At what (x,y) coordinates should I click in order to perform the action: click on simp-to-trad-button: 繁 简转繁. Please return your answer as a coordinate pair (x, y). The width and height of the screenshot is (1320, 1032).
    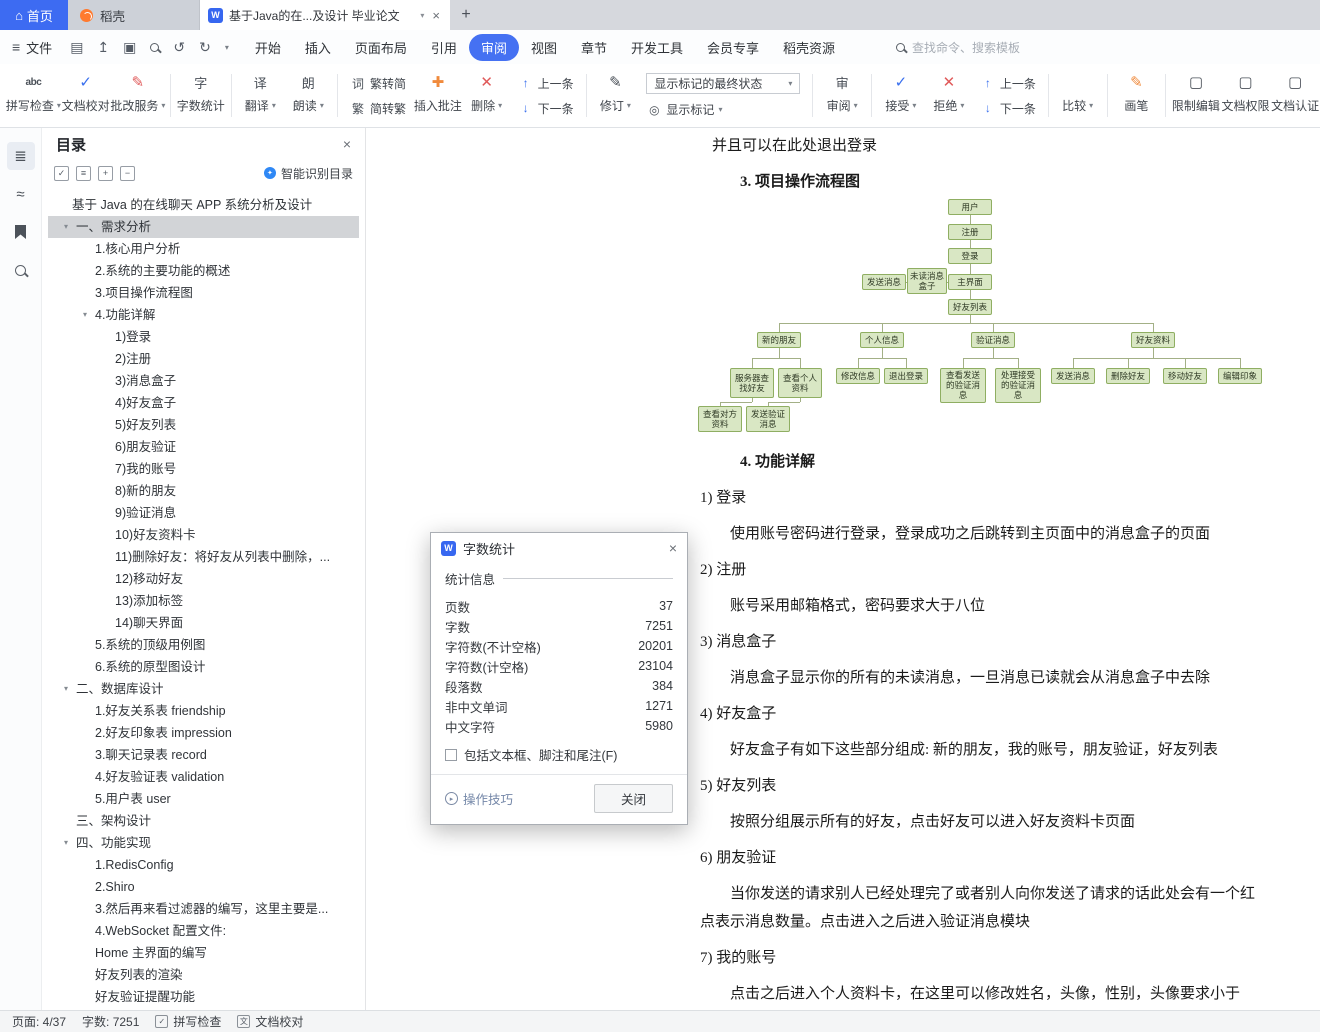
    Looking at the image, I should click on (378, 108).